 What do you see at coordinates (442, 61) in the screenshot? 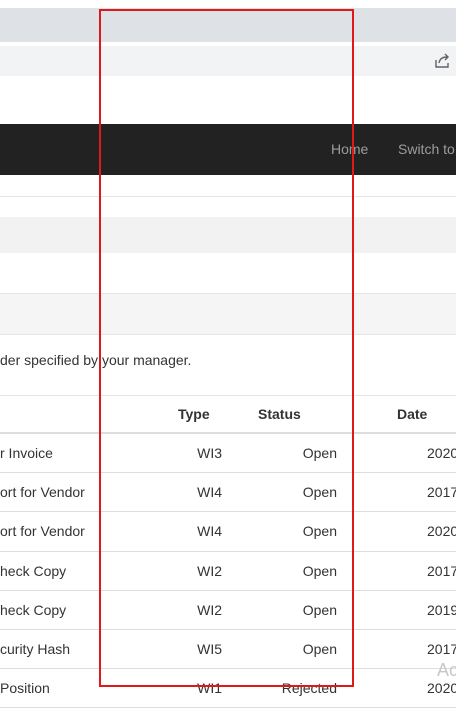
I see `share-icon` at bounding box center [442, 61].